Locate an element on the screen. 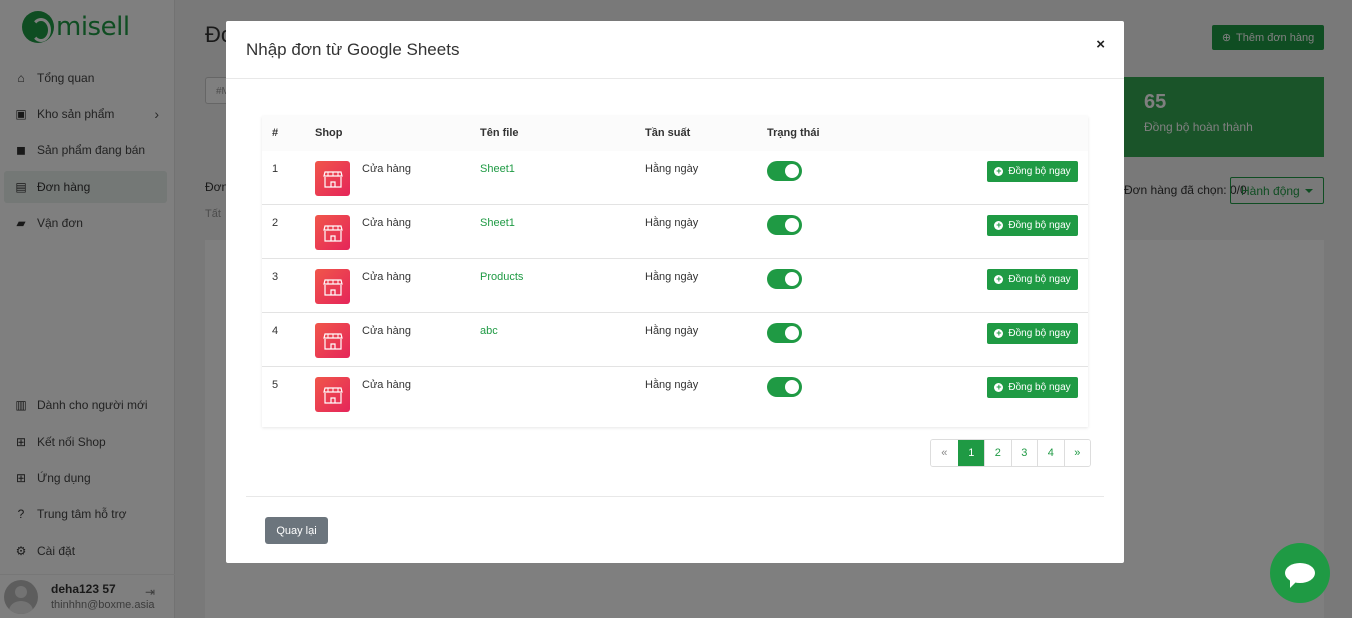 The height and width of the screenshot is (618, 1352). pagination-page-1: 1 is located at coordinates (970, 453).